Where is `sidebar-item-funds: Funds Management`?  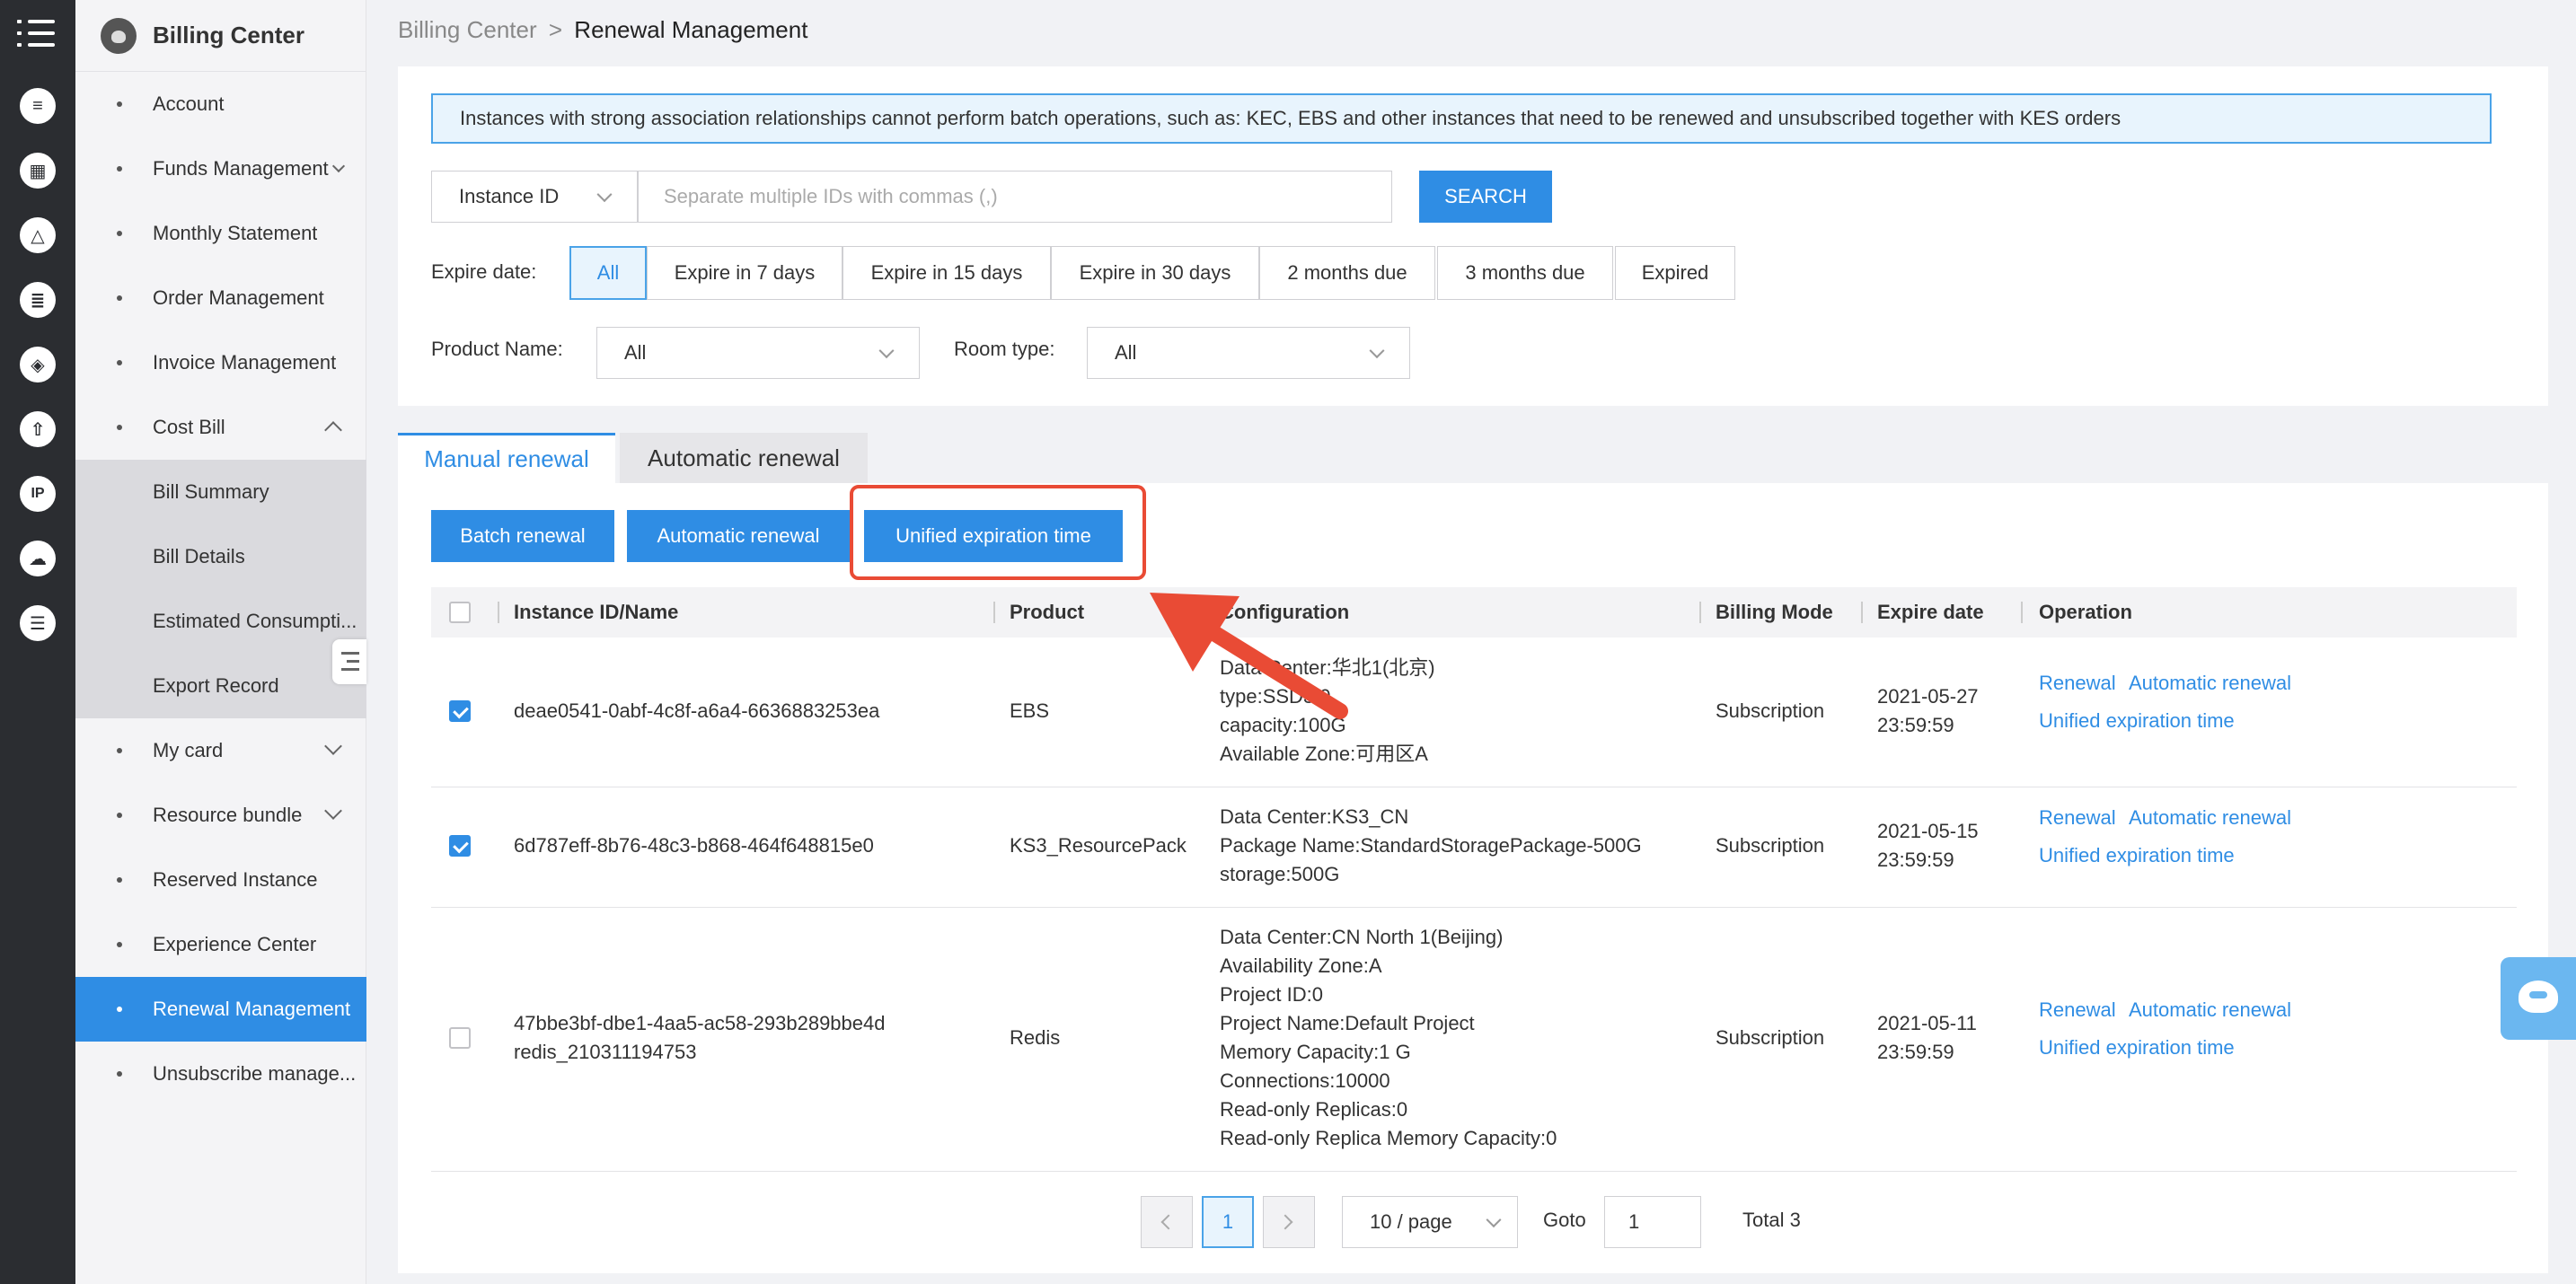
sidebar-item-funds: Funds Management is located at coordinates (220, 168).